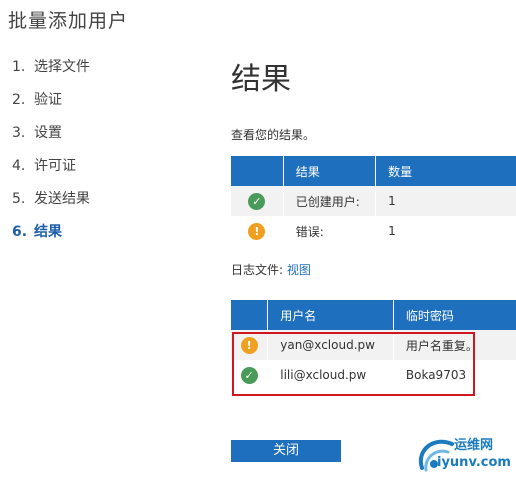  I want to click on step-results: 6. 结果, so click(37, 231).